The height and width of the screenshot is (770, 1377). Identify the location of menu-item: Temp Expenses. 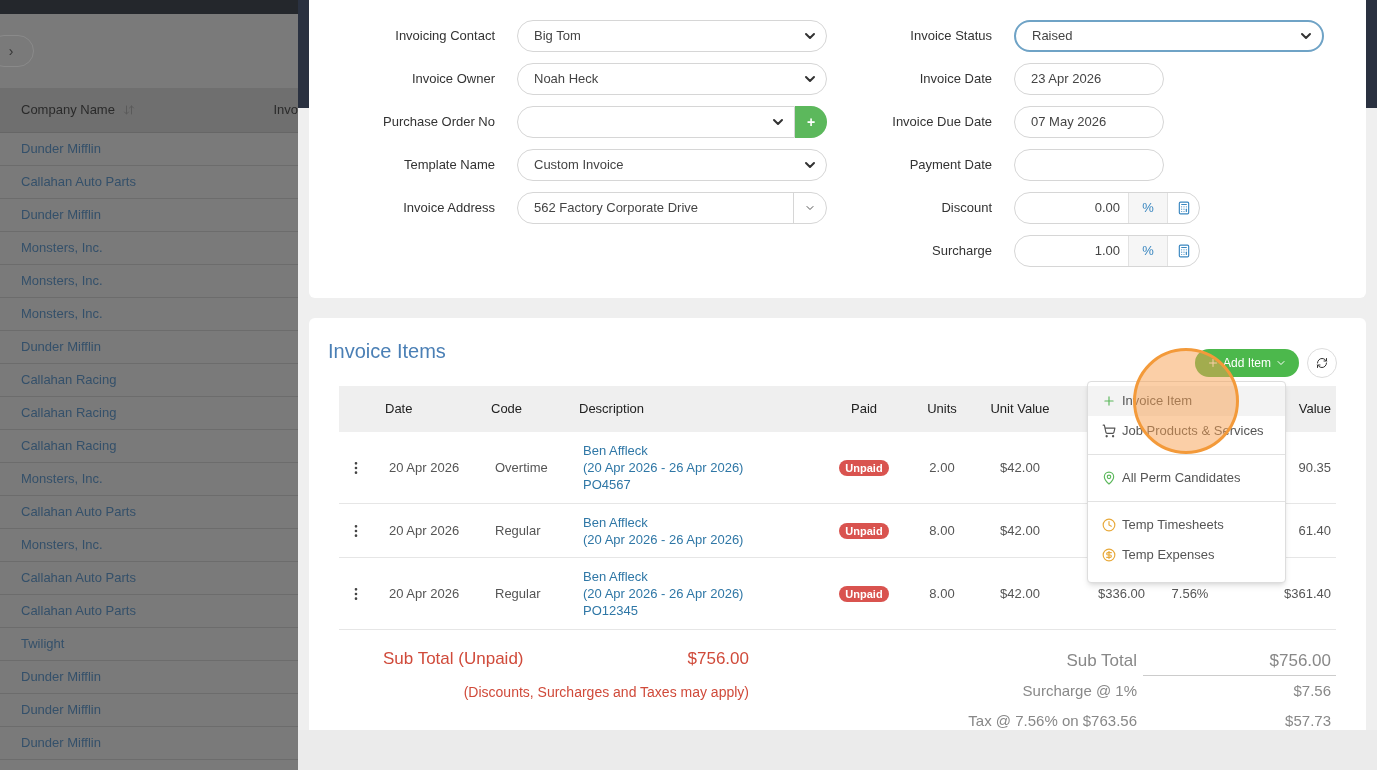
(1186, 555).